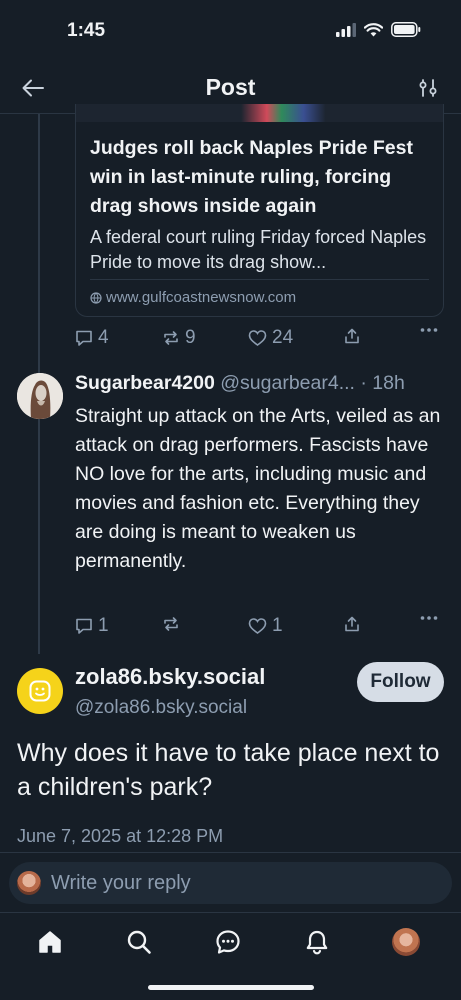 The width and height of the screenshot is (461, 1000). I want to click on reply-button: 4, so click(92, 338).